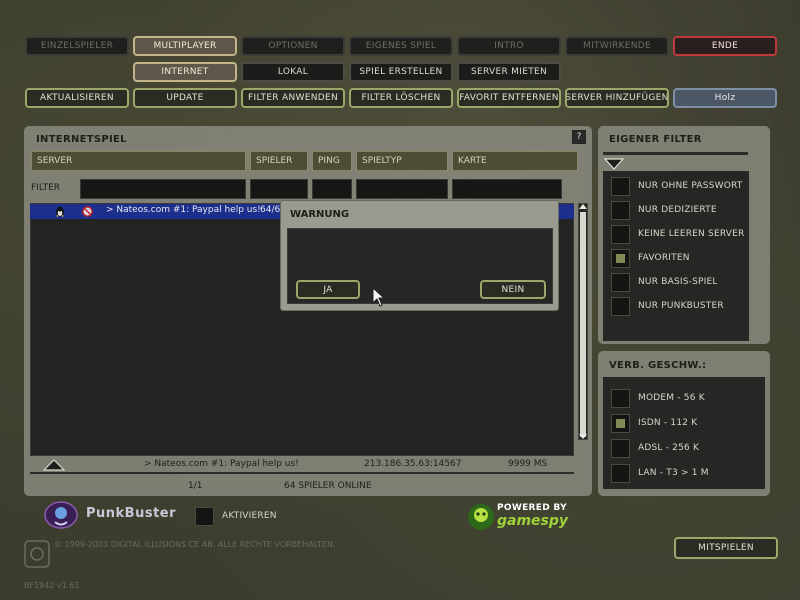  What do you see at coordinates (195, 486) in the screenshot?
I see `page-indicator: 1/1` at bounding box center [195, 486].